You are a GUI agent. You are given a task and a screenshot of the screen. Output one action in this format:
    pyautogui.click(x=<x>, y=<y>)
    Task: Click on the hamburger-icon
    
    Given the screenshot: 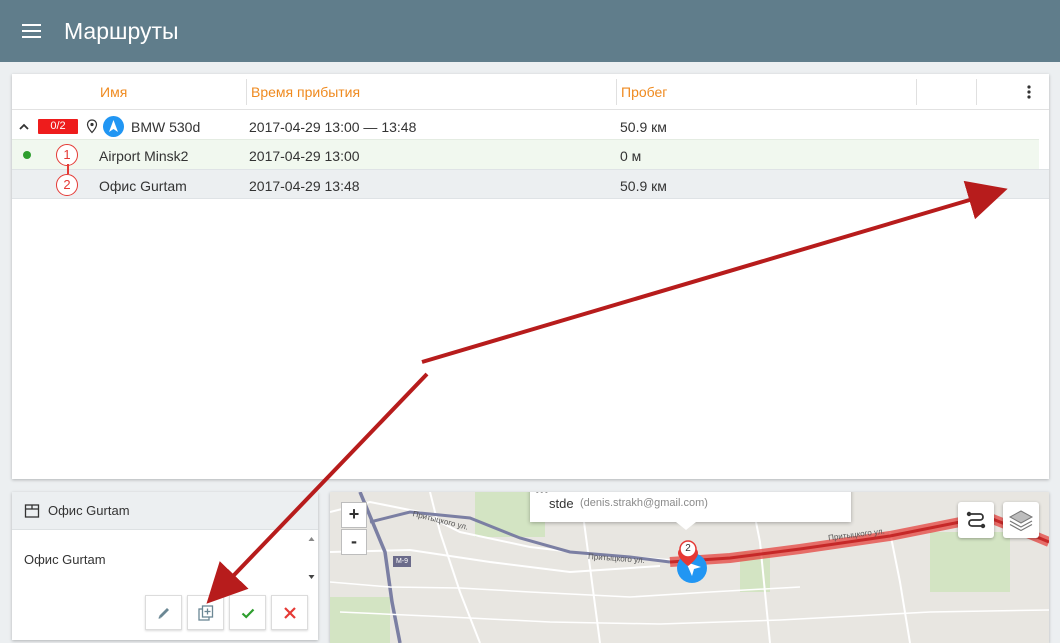 What is the action you would take?
    pyautogui.click(x=31, y=31)
    